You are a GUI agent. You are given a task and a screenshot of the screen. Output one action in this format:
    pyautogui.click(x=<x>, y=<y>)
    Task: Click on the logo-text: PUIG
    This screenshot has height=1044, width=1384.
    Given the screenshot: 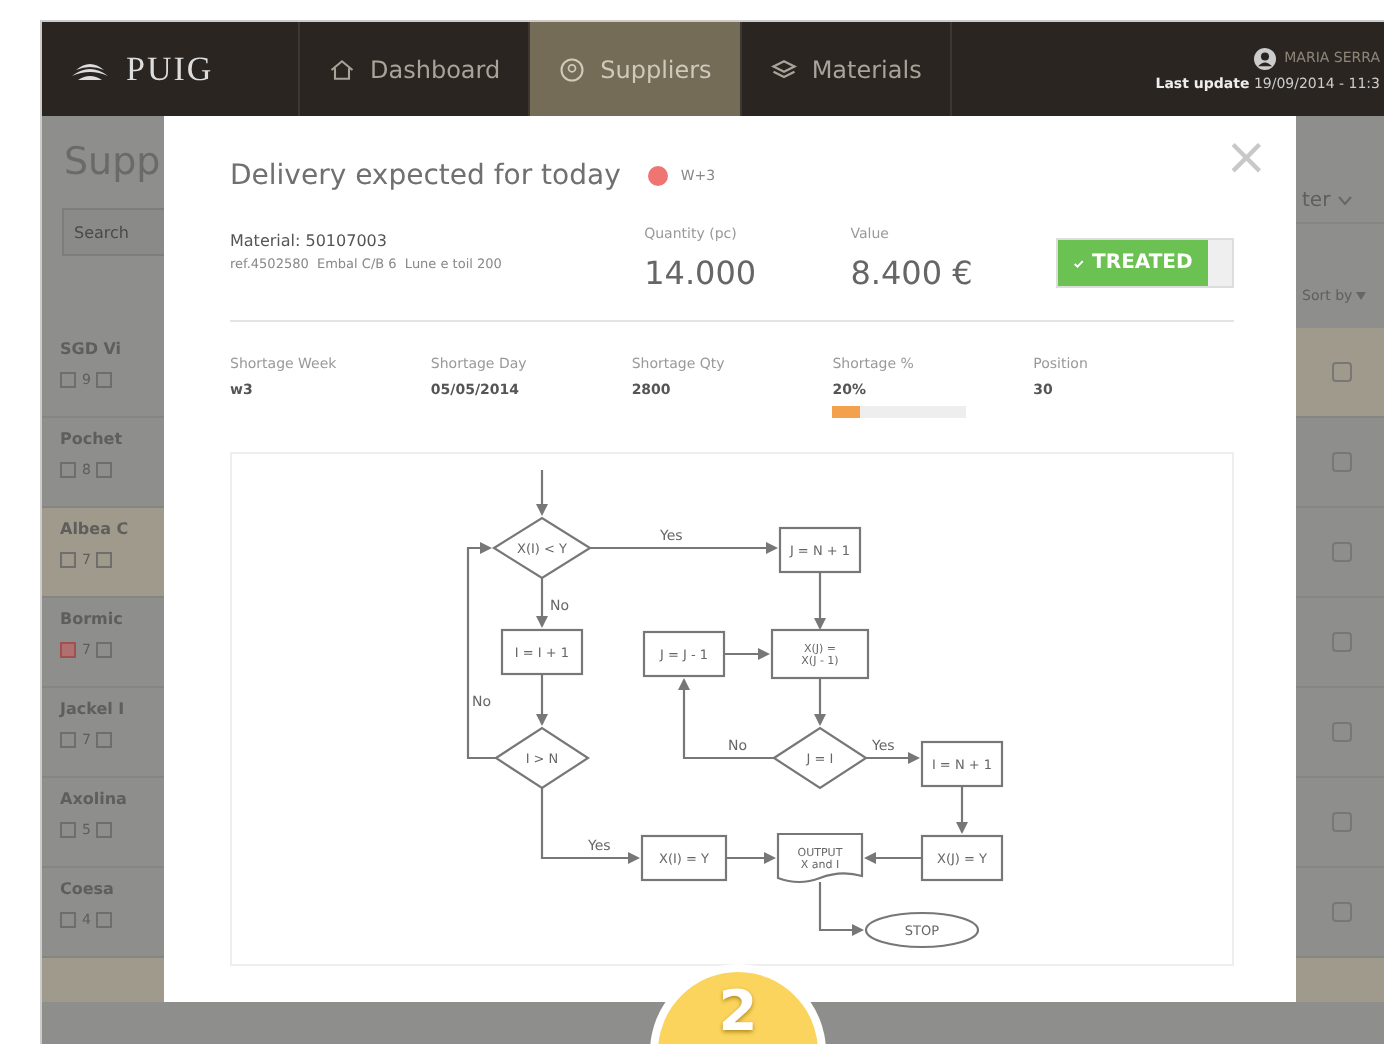 What is the action you would take?
    pyautogui.click(x=170, y=69)
    